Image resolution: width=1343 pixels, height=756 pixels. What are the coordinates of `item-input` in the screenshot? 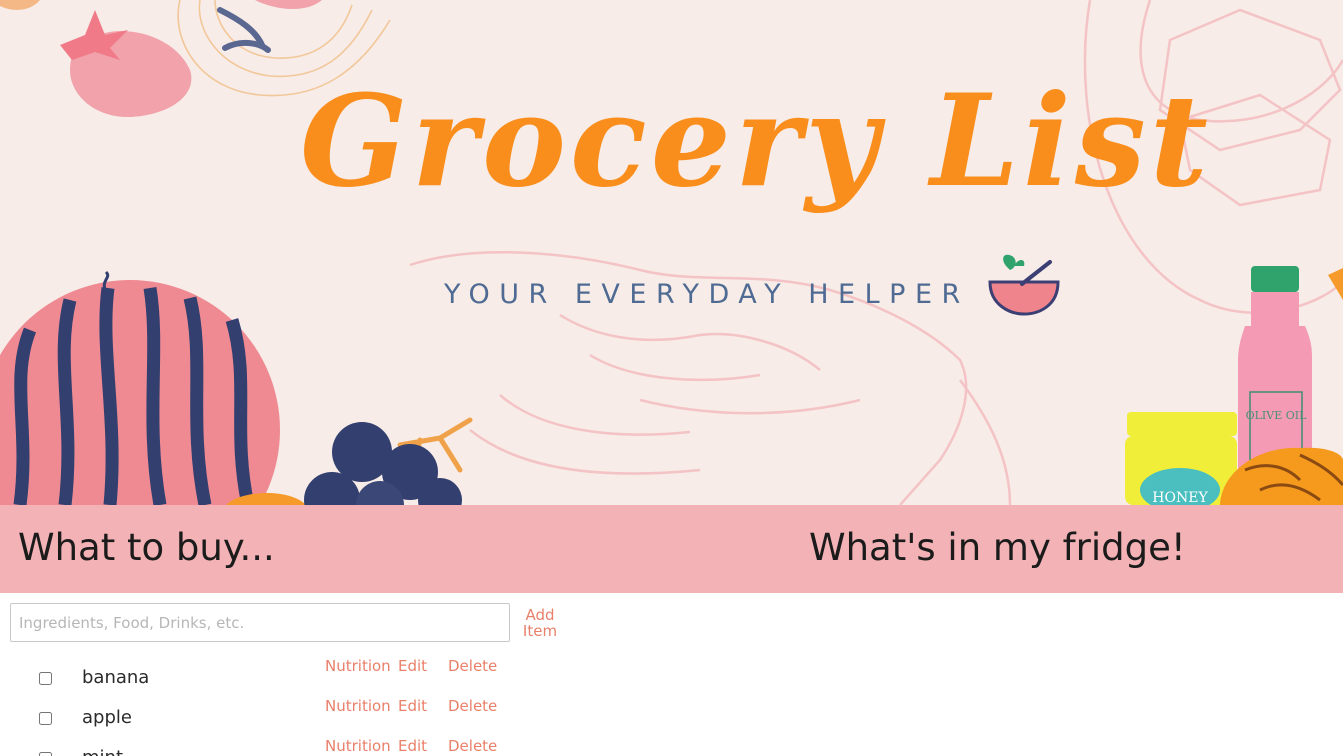 It's located at (260, 622).